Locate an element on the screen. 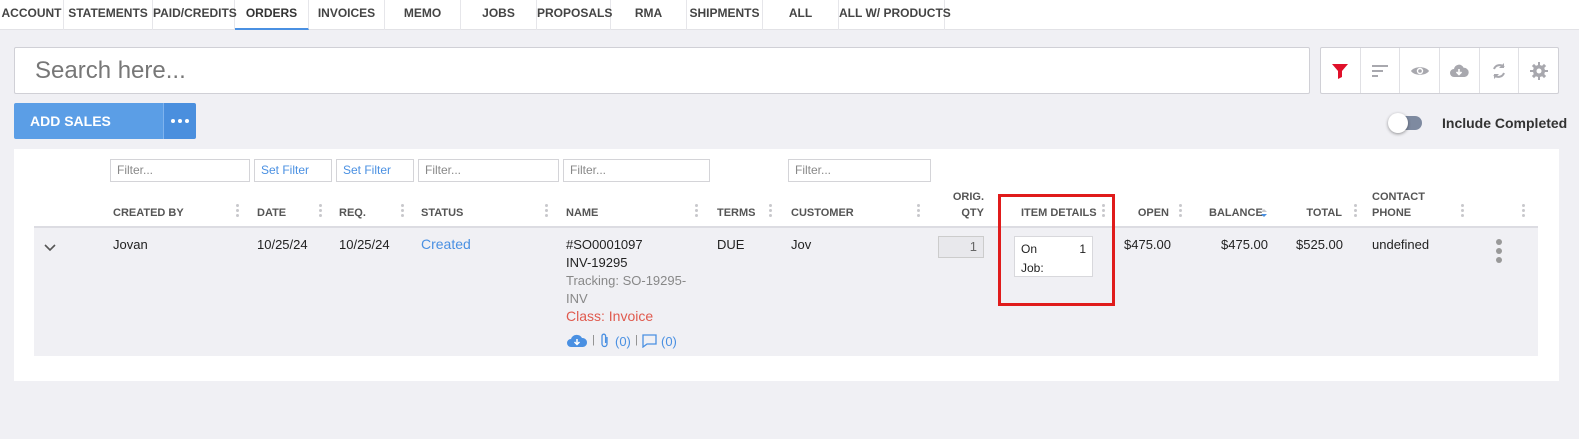 This screenshot has width=1579, height=439. header-item-details: ITEM DETAILS is located at coordinates (1059, 213).